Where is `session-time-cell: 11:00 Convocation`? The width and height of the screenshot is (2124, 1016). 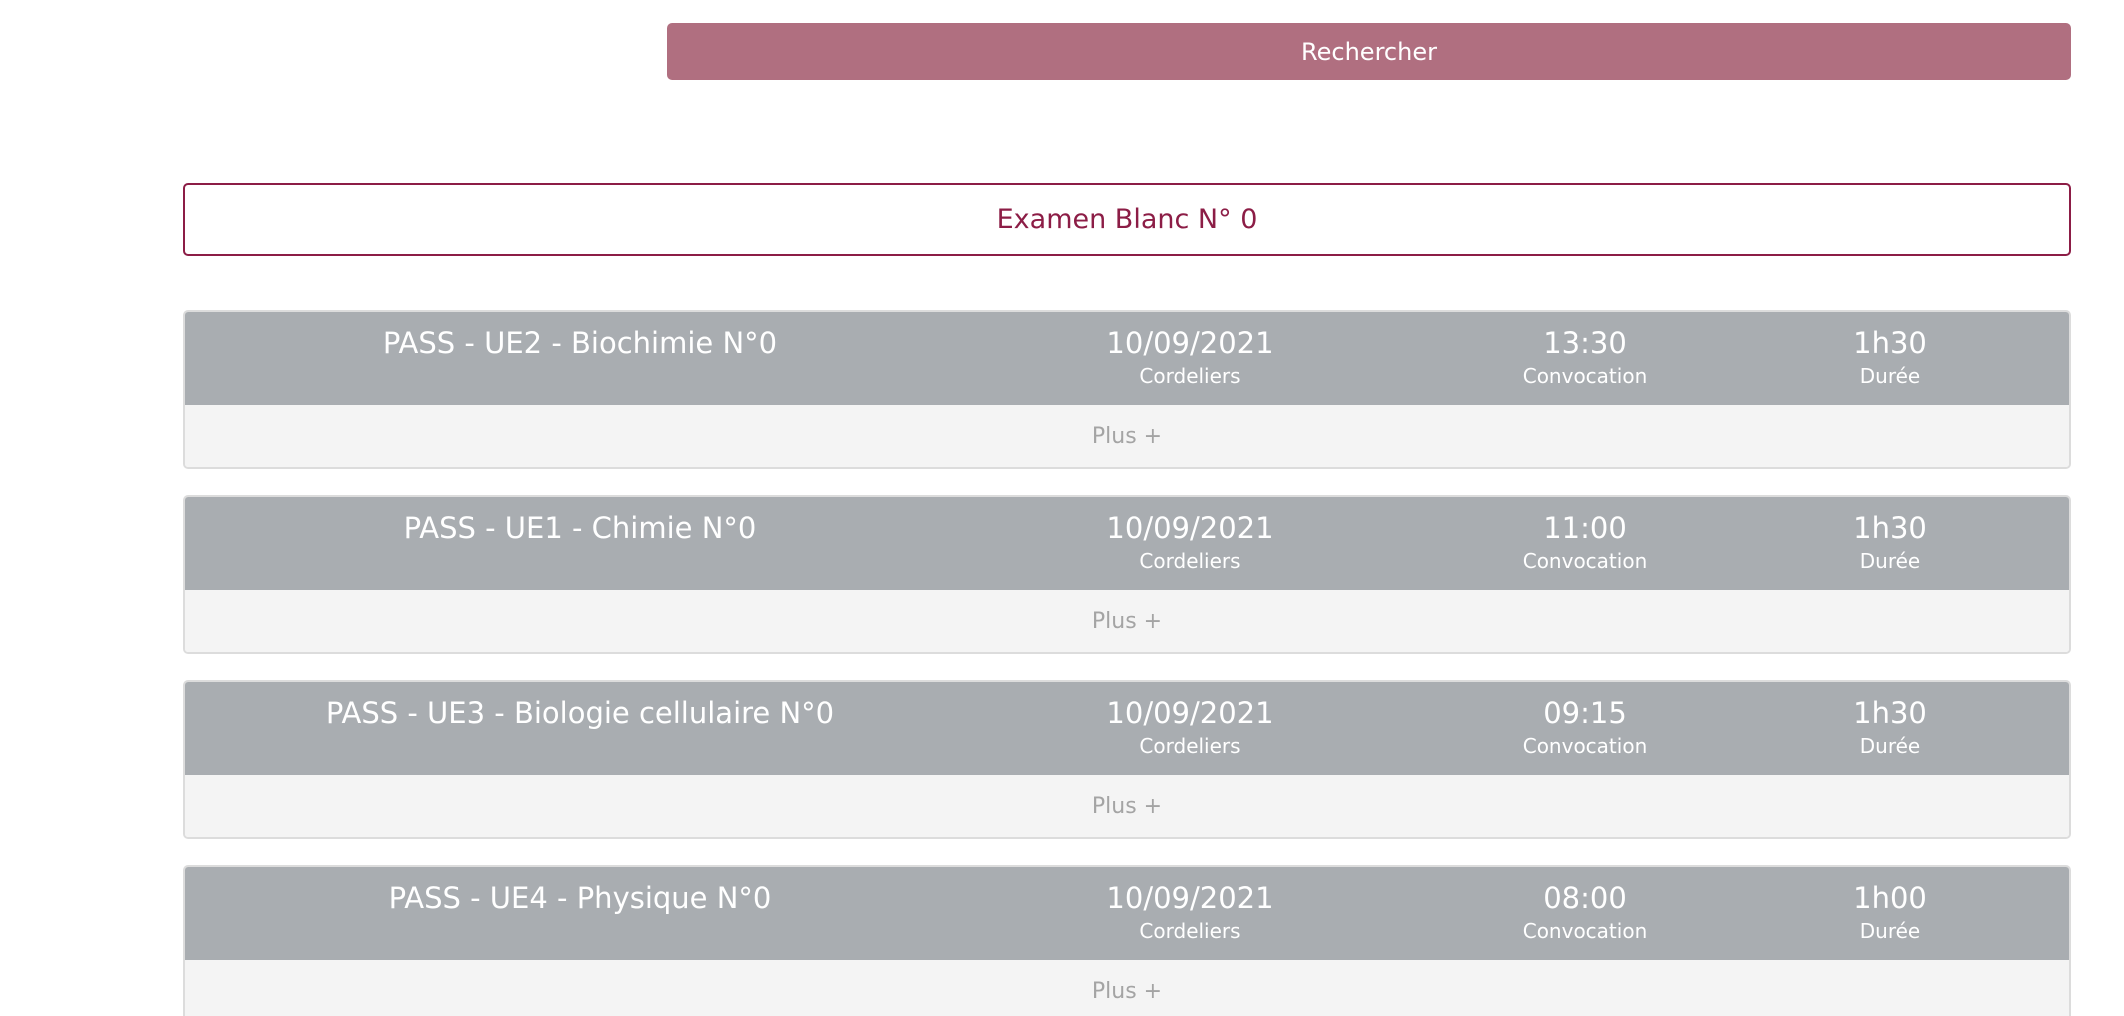
session-time-cell: 11:00 Convocation is located at coordinates (1585, 543).